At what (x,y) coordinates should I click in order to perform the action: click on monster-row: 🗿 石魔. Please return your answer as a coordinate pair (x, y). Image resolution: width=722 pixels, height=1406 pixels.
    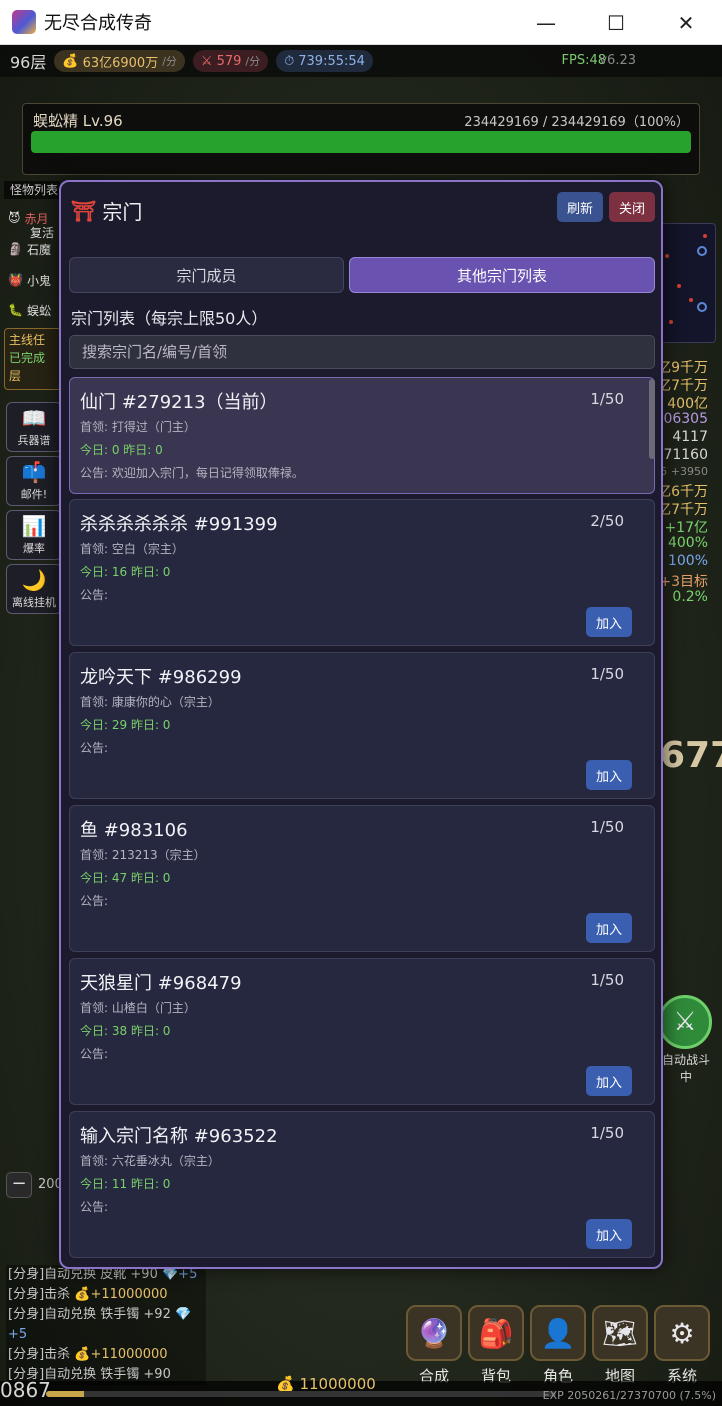
    Looking at the image, I should click on (35, 249).